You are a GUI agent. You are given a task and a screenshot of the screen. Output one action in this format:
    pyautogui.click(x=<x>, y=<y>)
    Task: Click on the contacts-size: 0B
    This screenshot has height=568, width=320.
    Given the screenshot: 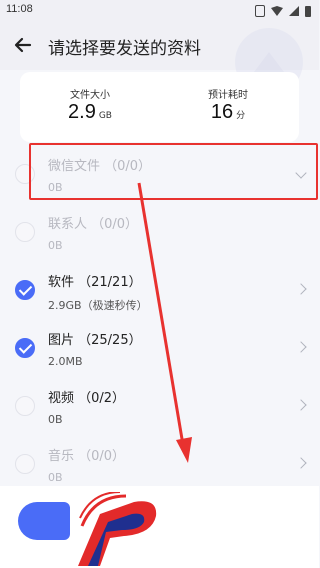 What is the action you would take?
    pyautogui.click(x=55, y=245)
    